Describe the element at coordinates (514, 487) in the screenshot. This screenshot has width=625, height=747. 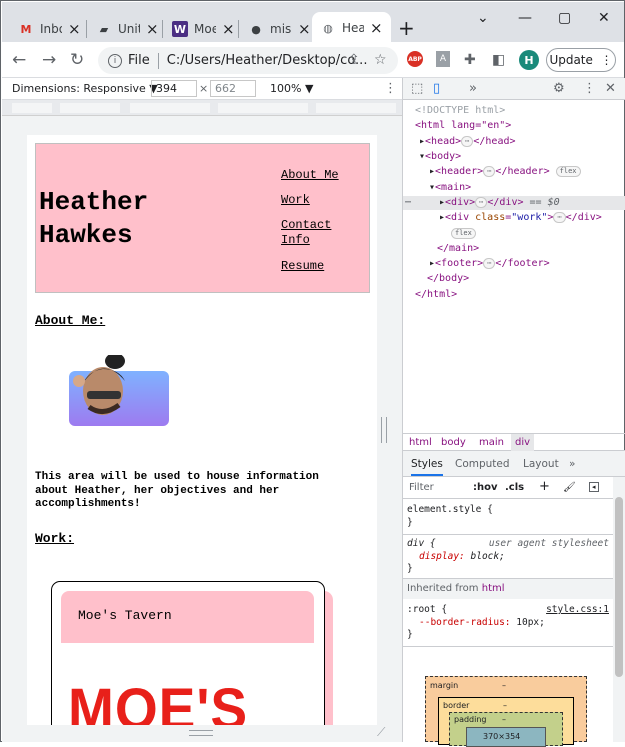
I see `cls-toggle: .cls` at that location.